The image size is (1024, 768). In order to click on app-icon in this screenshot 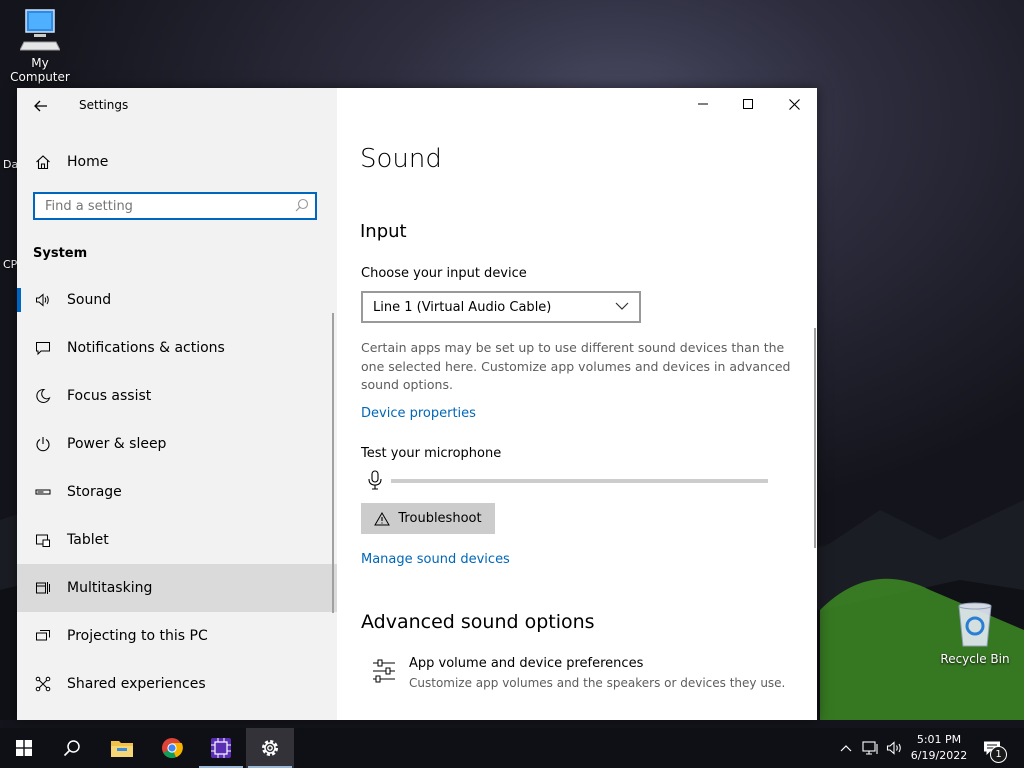, I will do `click(221, 748)`.